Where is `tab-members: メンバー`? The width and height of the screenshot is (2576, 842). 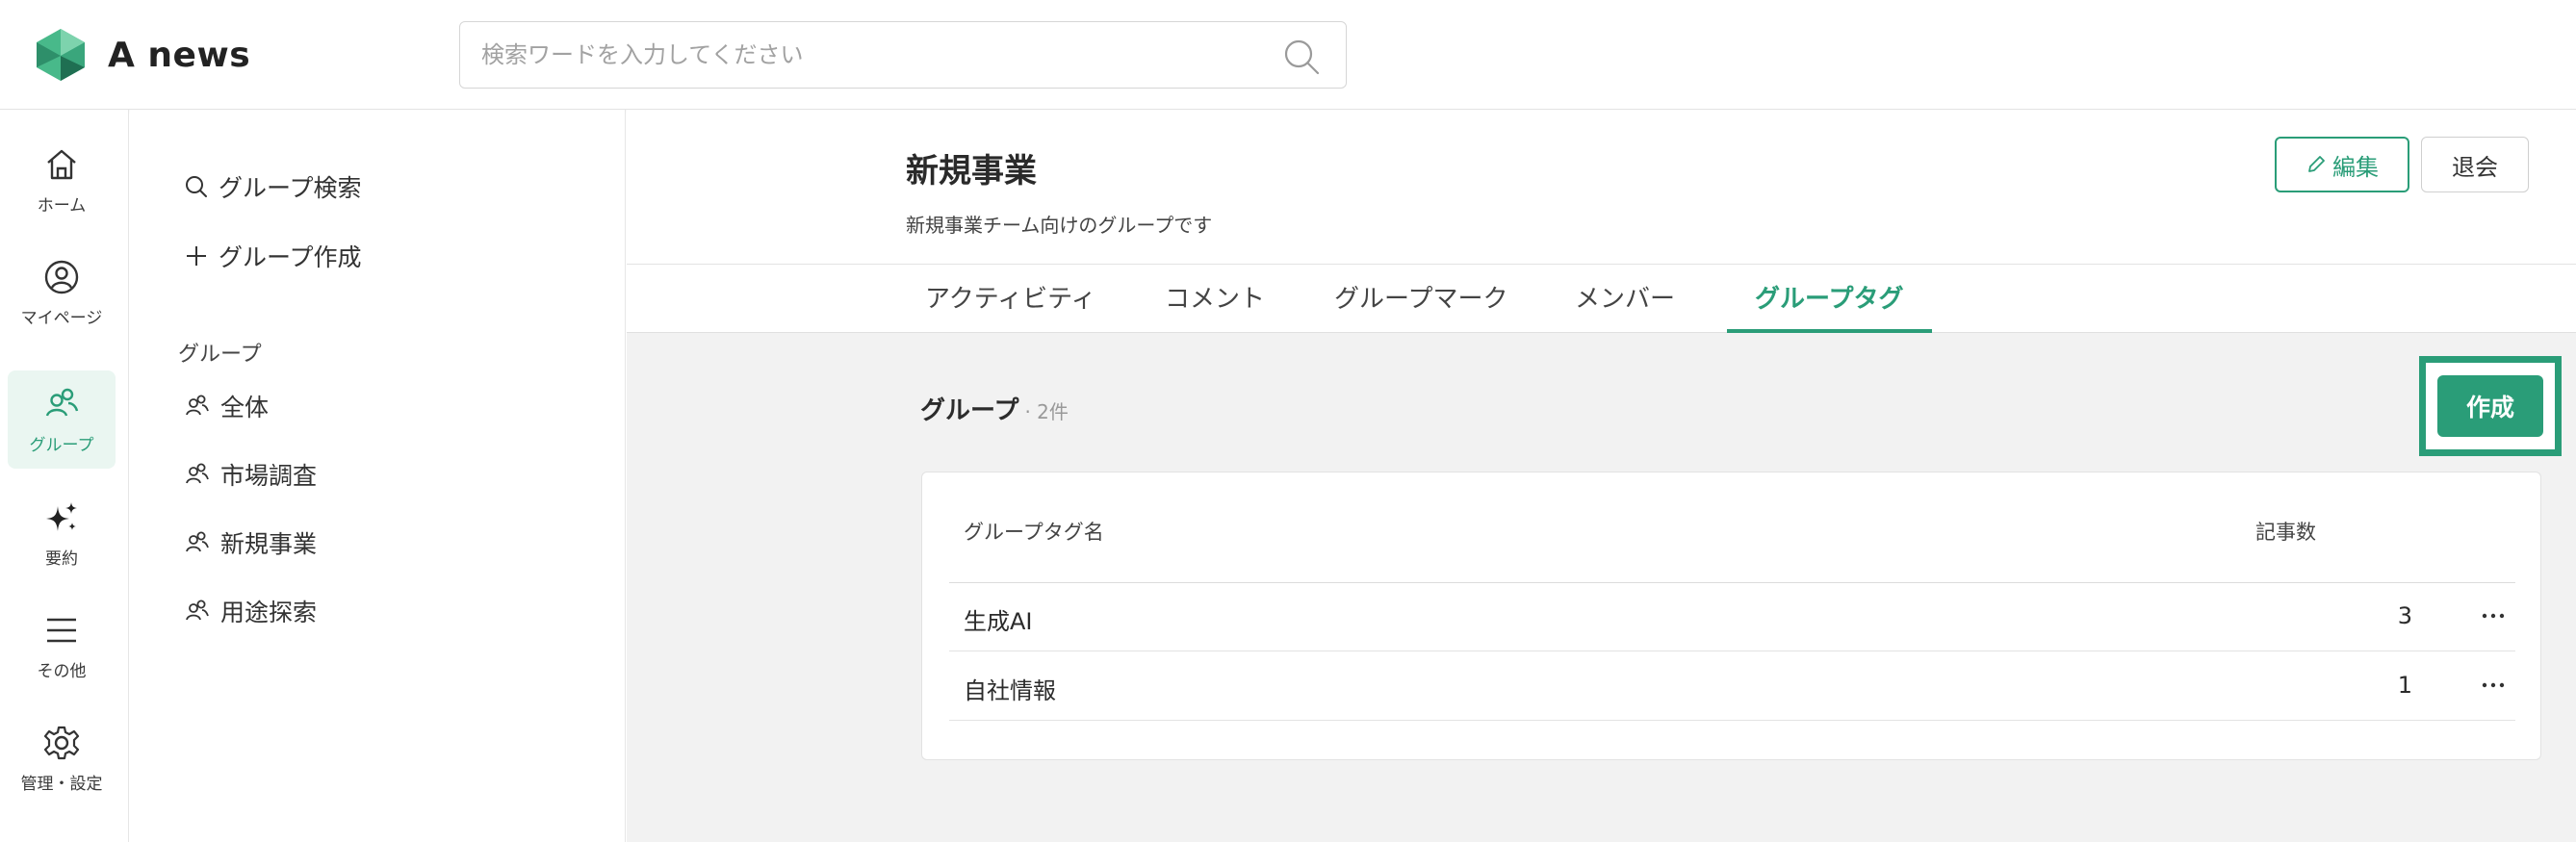 tab-members: メンバー is located at coordinates (1625, 297).